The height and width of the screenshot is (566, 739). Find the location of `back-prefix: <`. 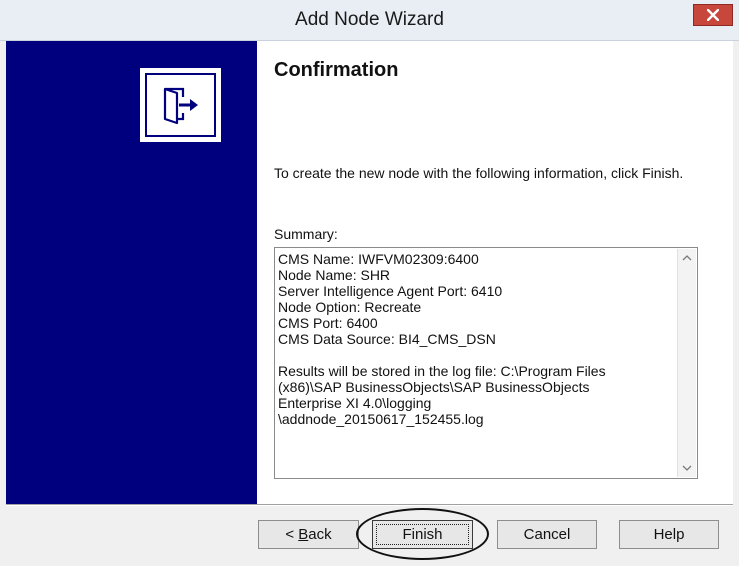

back-prefix: < is located at coordinates (292, 534).